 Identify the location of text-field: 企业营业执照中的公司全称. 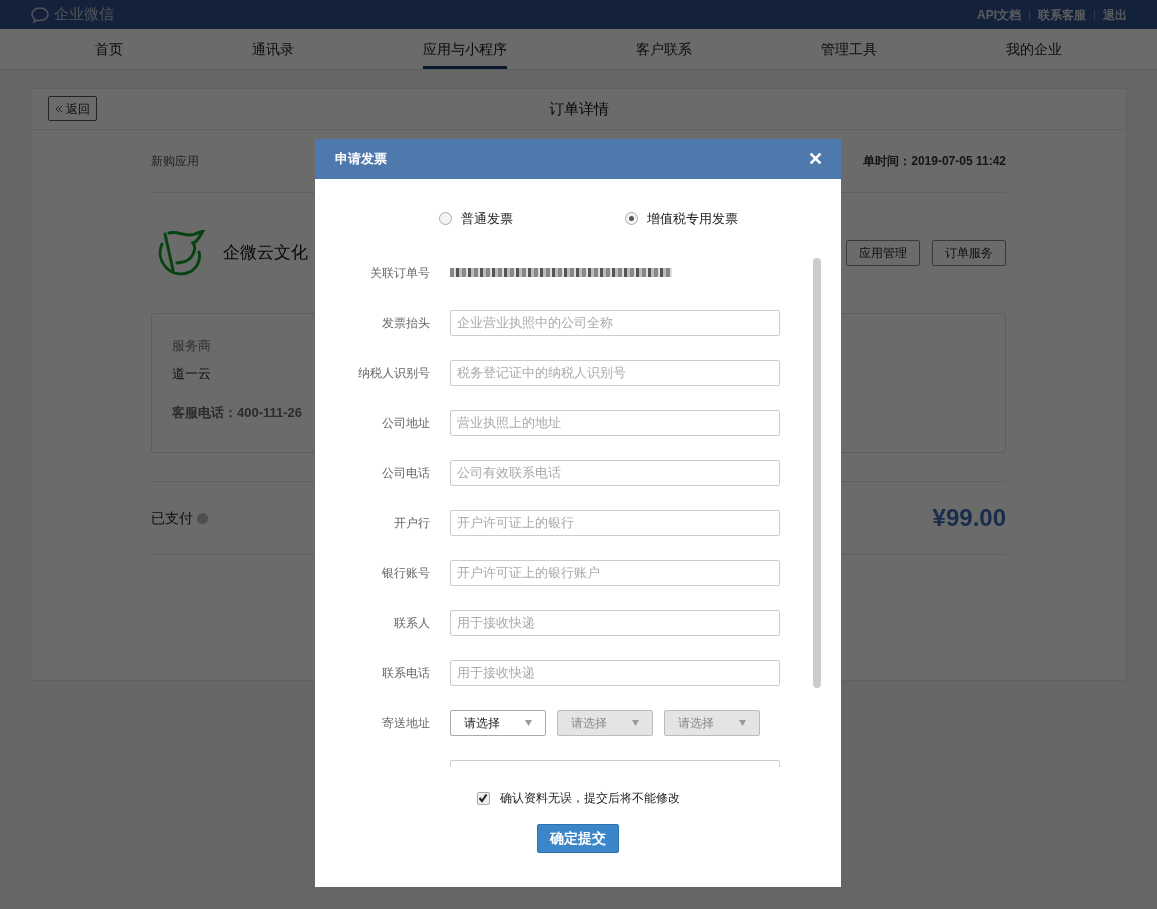
(615, 322).